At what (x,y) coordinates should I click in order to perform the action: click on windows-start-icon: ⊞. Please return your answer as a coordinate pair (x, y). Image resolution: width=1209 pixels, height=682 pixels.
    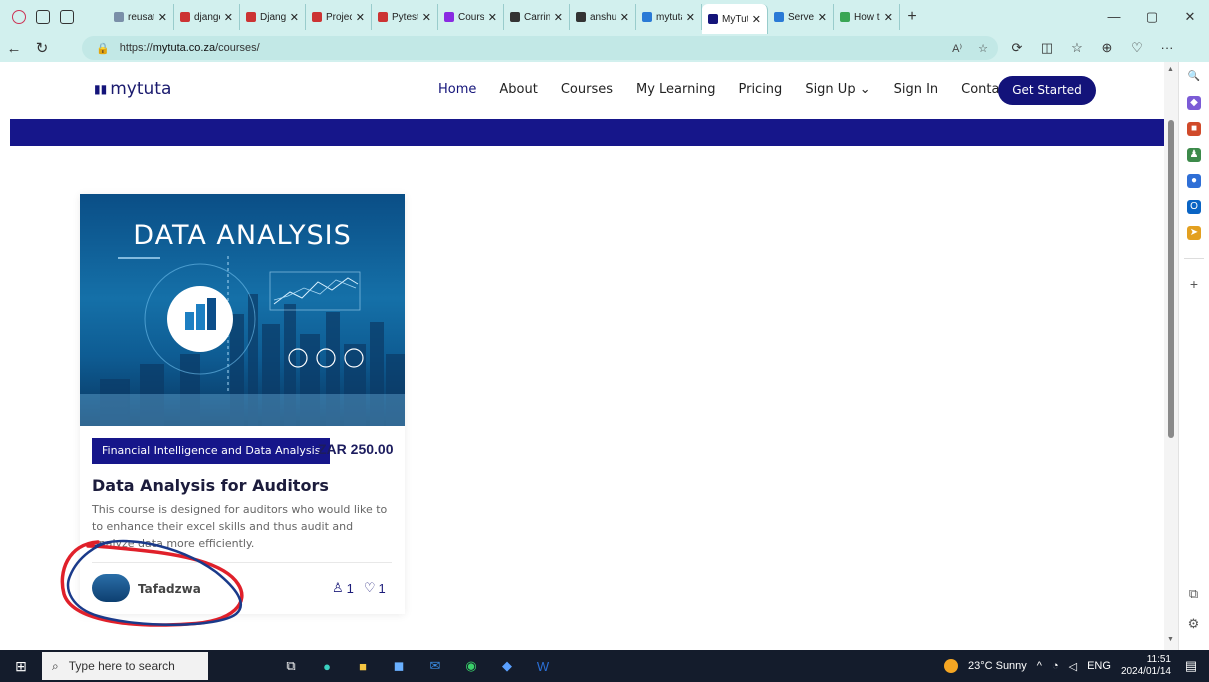
    Looking at the image, I should click on (21, 666).